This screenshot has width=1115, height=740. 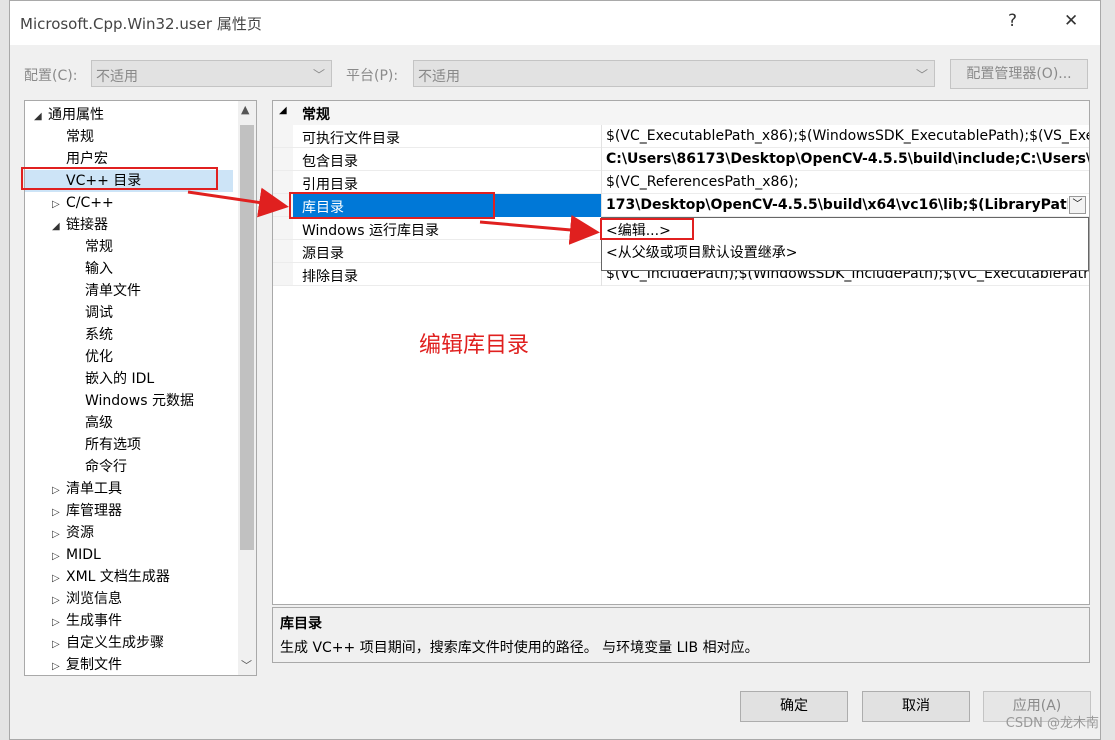 What do you see at coordinates (539, 229) in the screenshot?
I see `arrow-to-edit` at bounding box center [539, 229].